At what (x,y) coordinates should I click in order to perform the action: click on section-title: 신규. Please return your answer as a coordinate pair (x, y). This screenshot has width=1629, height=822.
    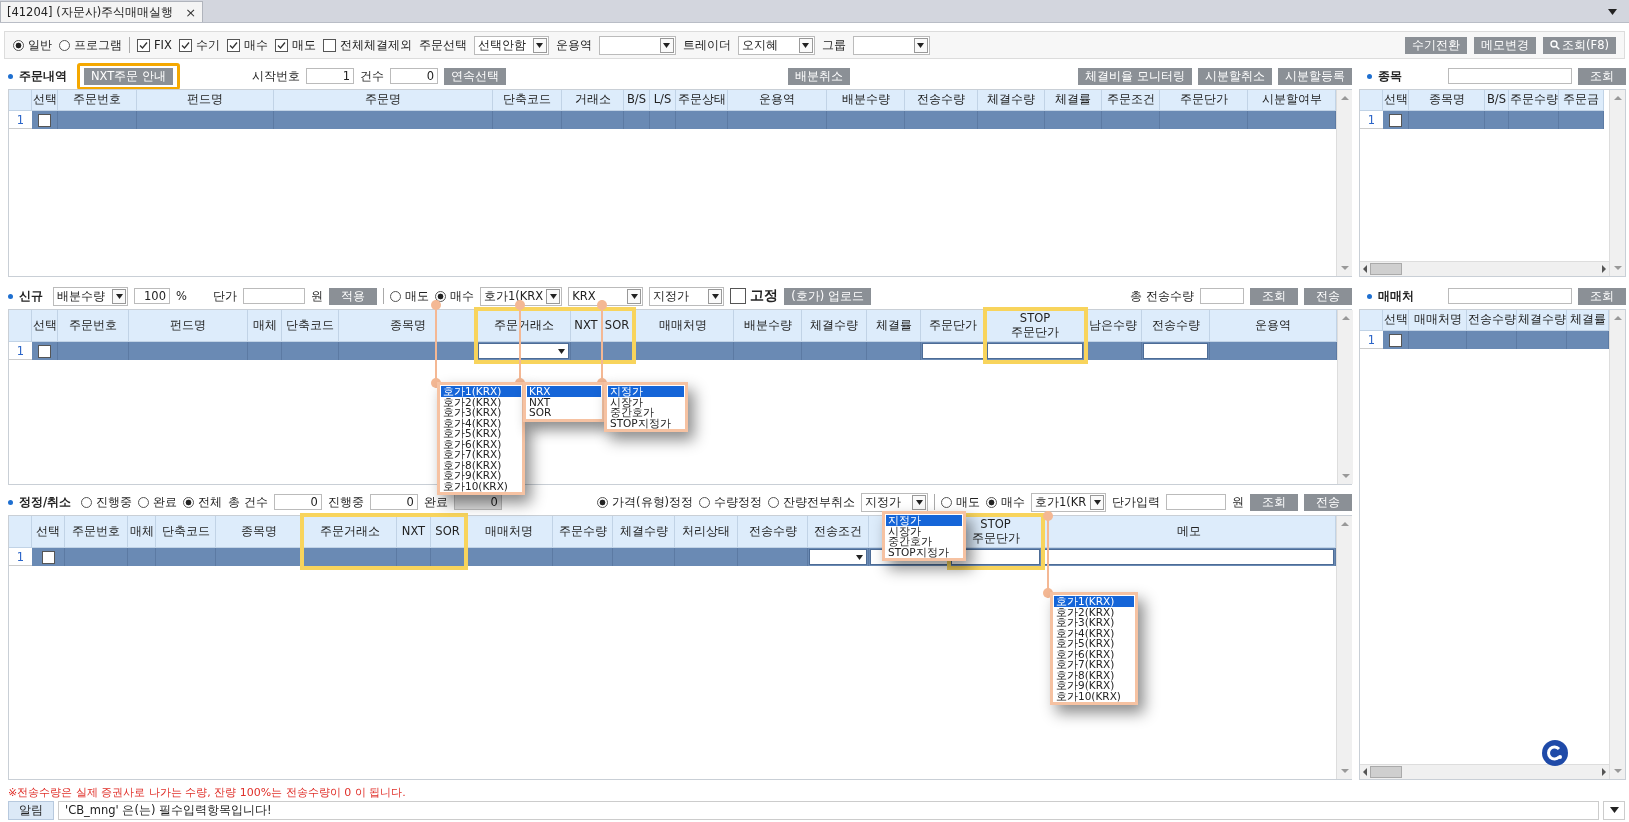
    Looking at the image, I should click on (31, 296).